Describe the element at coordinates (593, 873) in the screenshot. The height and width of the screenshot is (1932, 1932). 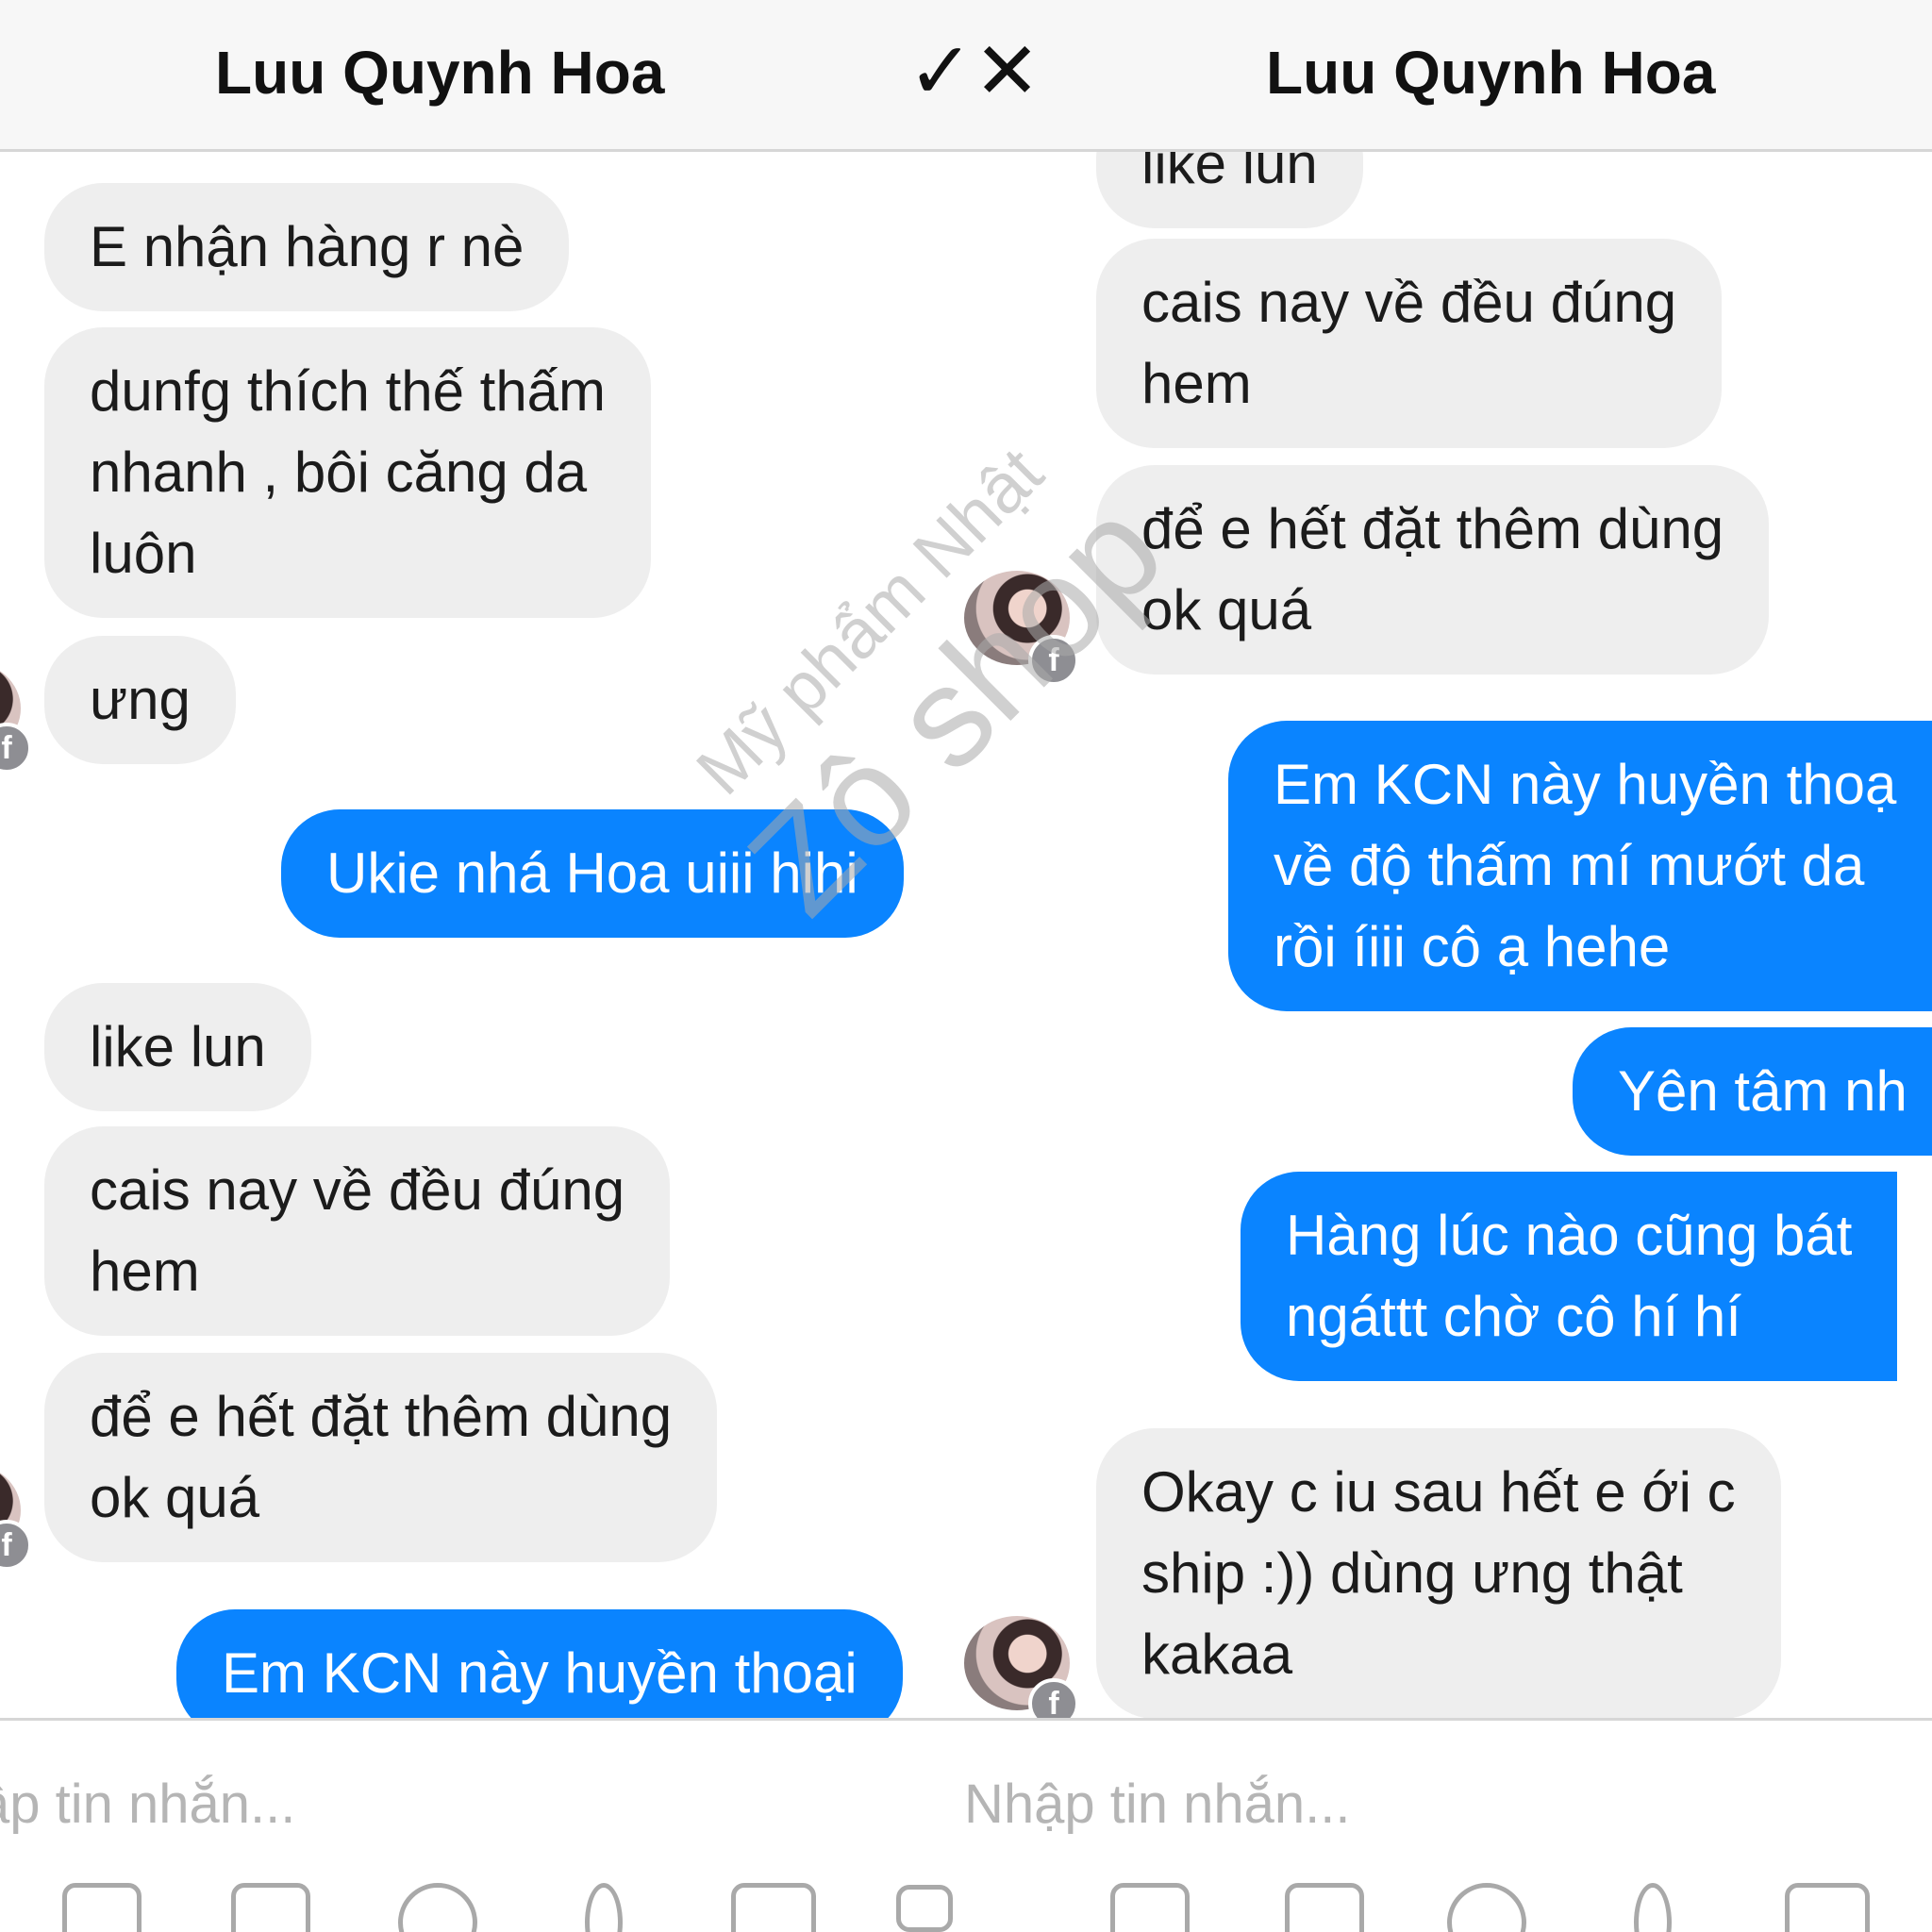
I see `outgoing-message: Ukie nhá Hoa uiii hihi` at that location.